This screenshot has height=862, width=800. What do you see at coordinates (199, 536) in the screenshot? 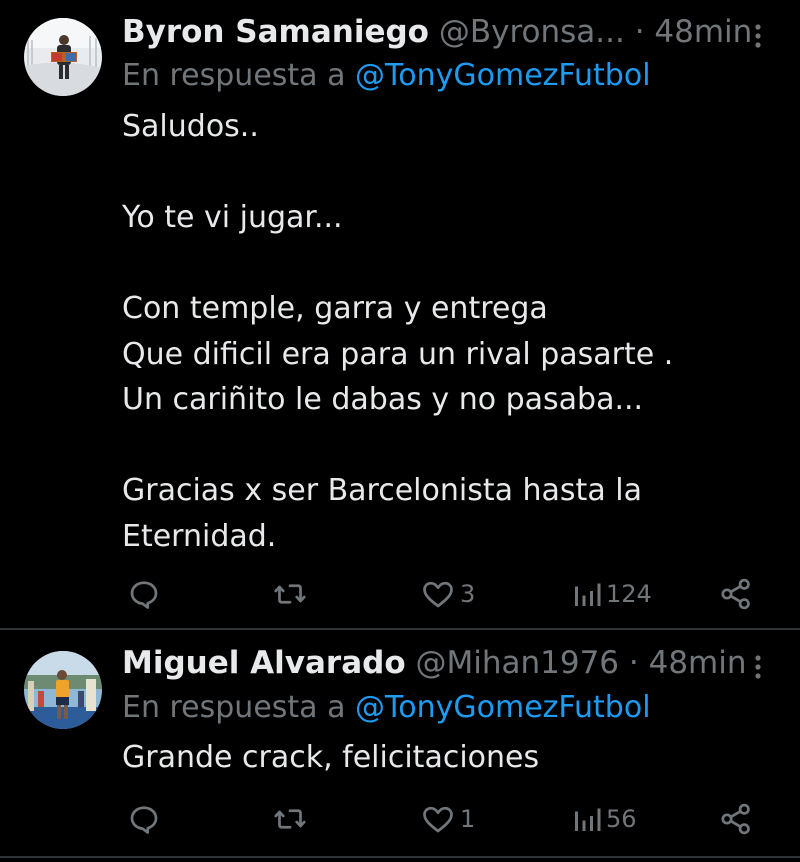
I see `tweet-text-line: Eternidad.` at bounding box center [199, 536].